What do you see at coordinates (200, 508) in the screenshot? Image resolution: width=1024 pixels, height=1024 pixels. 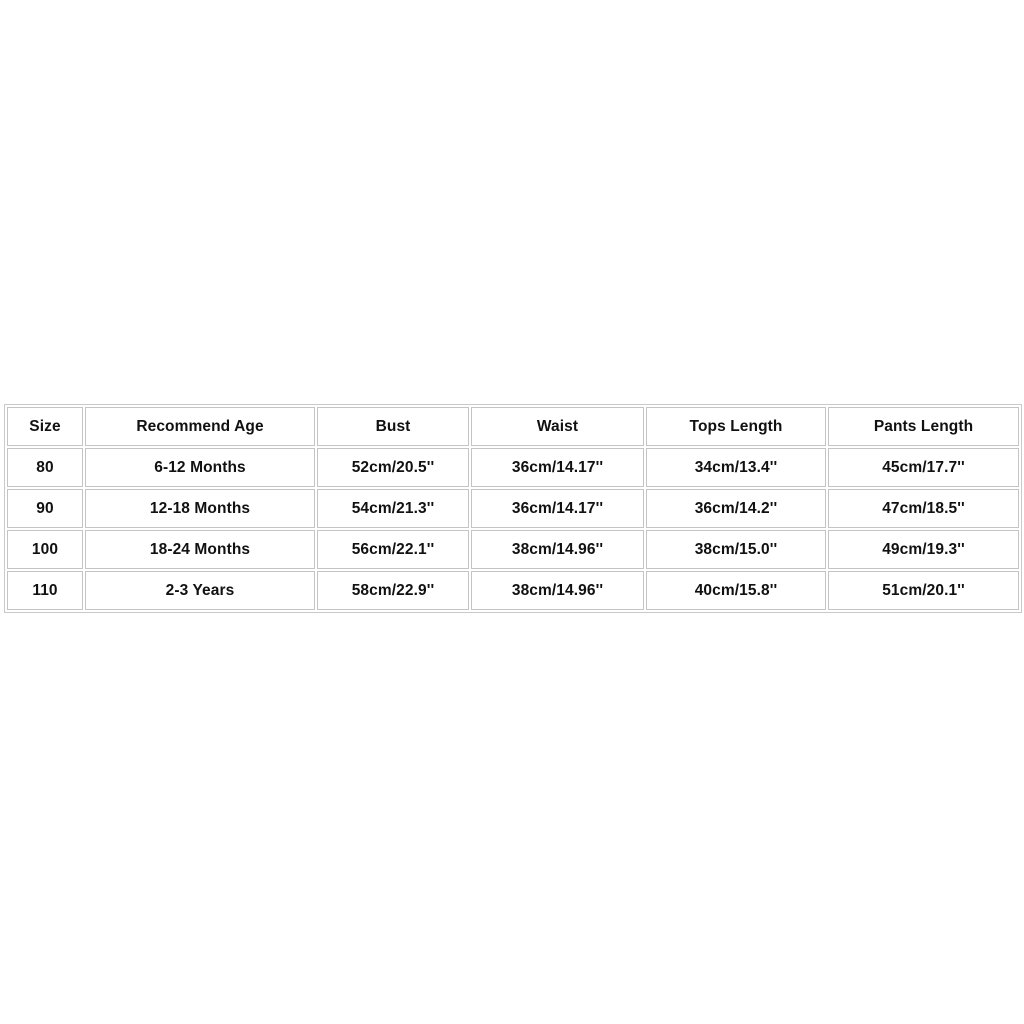 I see `cell-recommend-age: 12-18 Months` at bounding box center [200, 508].